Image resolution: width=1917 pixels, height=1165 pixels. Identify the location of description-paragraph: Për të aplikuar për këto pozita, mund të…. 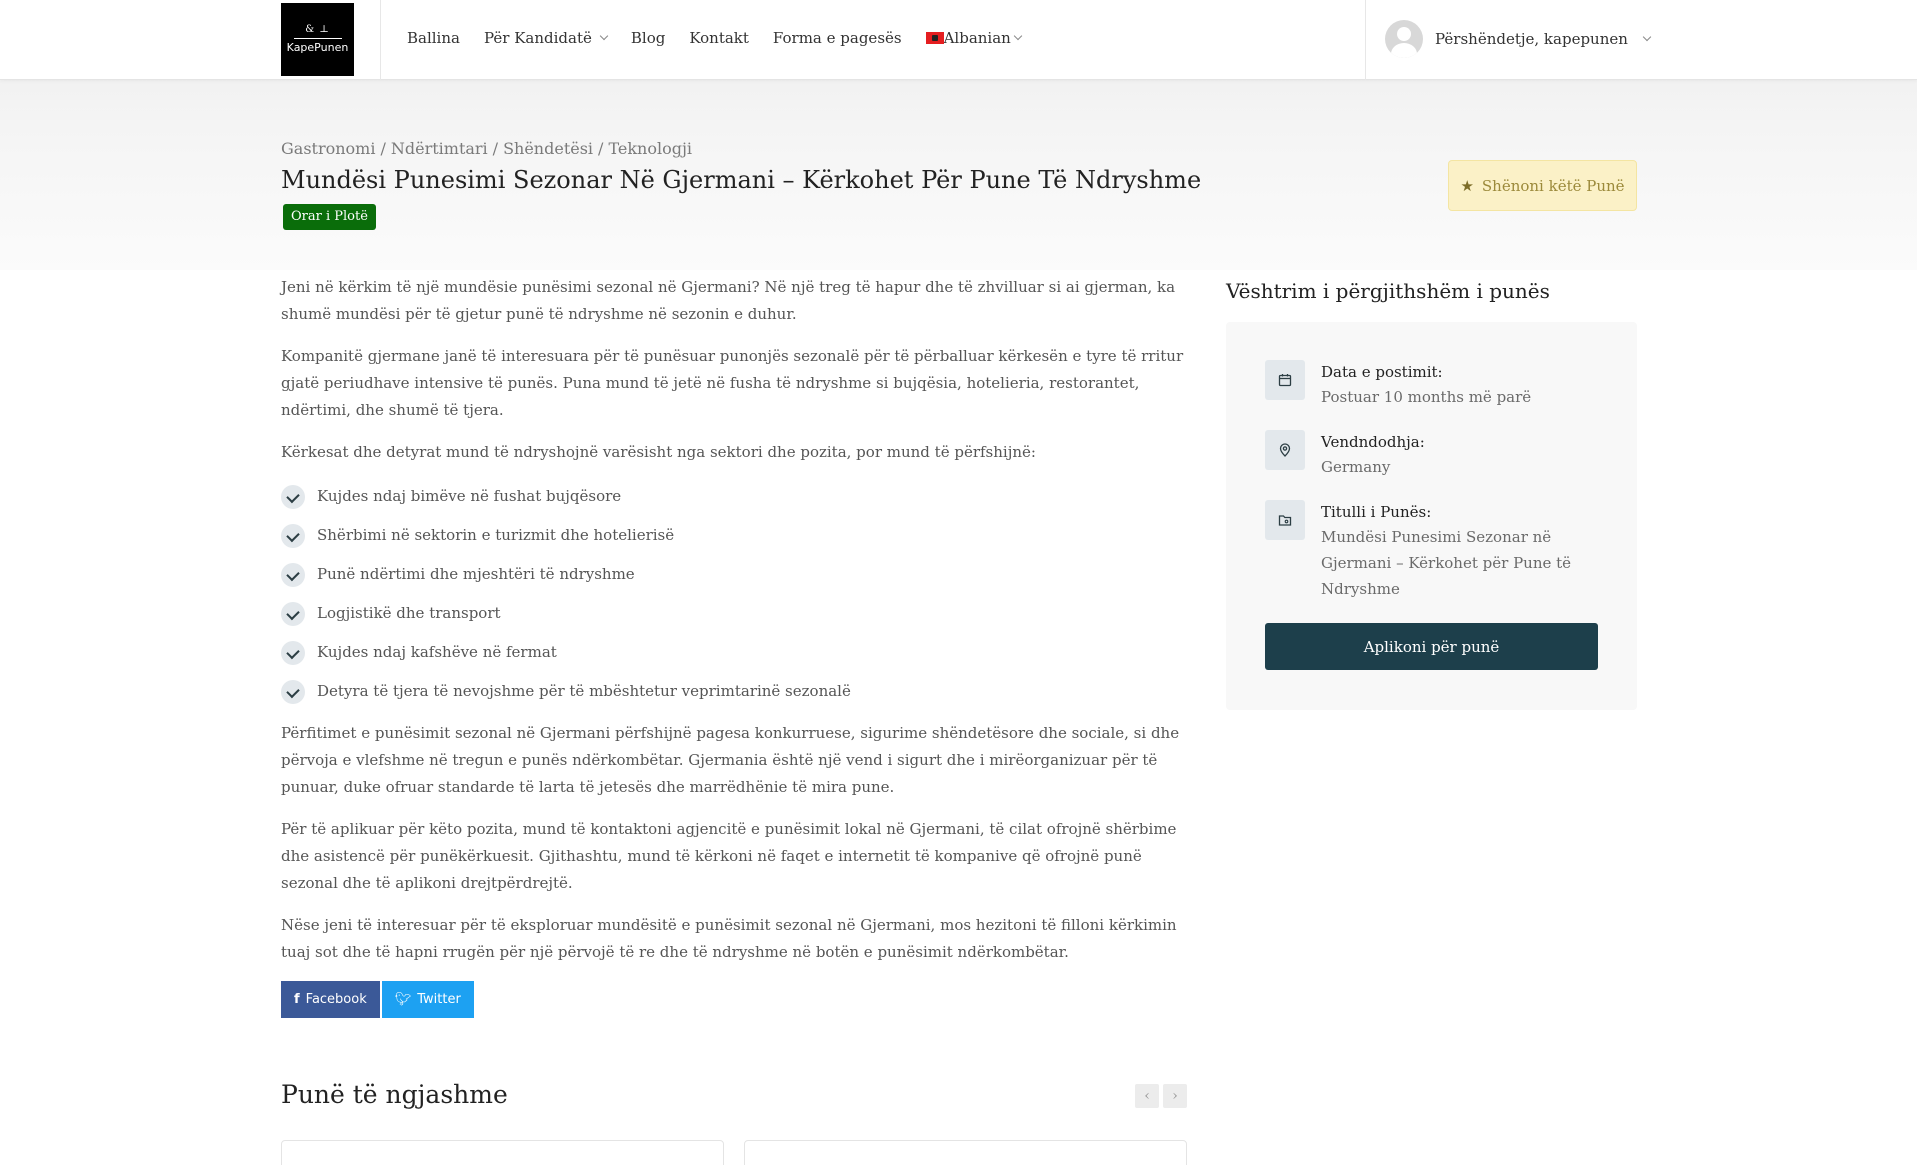
(729, 856).